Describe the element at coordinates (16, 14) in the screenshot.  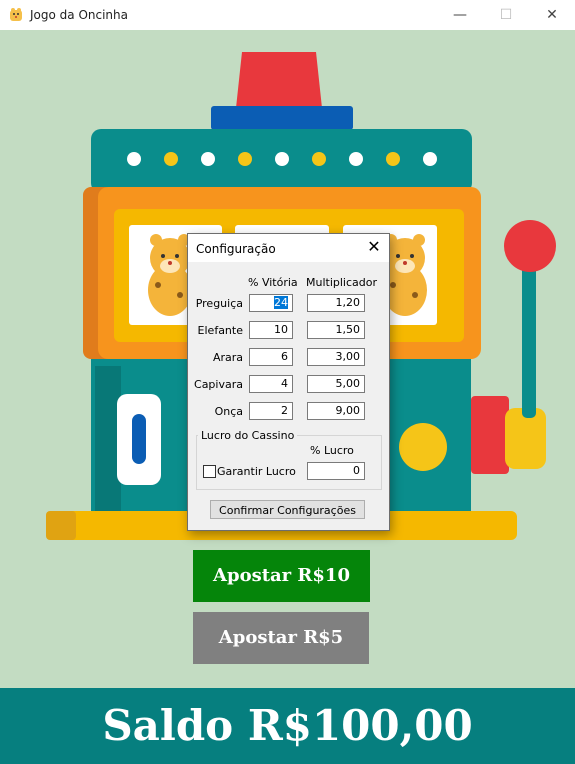
I see `jaguar-app-icon` at that location.